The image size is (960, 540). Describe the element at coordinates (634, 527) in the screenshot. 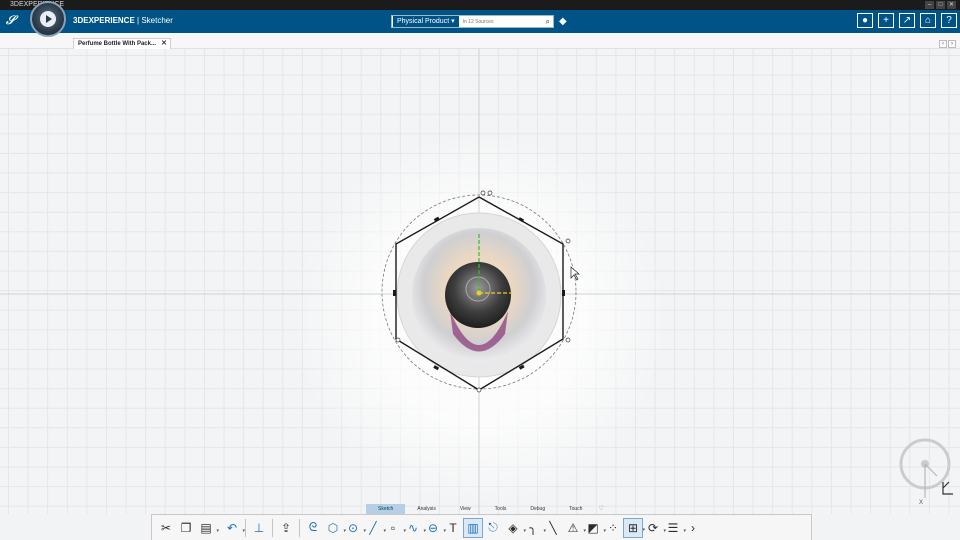

I see `dimension-icon: ⊞ ▾` at that location.